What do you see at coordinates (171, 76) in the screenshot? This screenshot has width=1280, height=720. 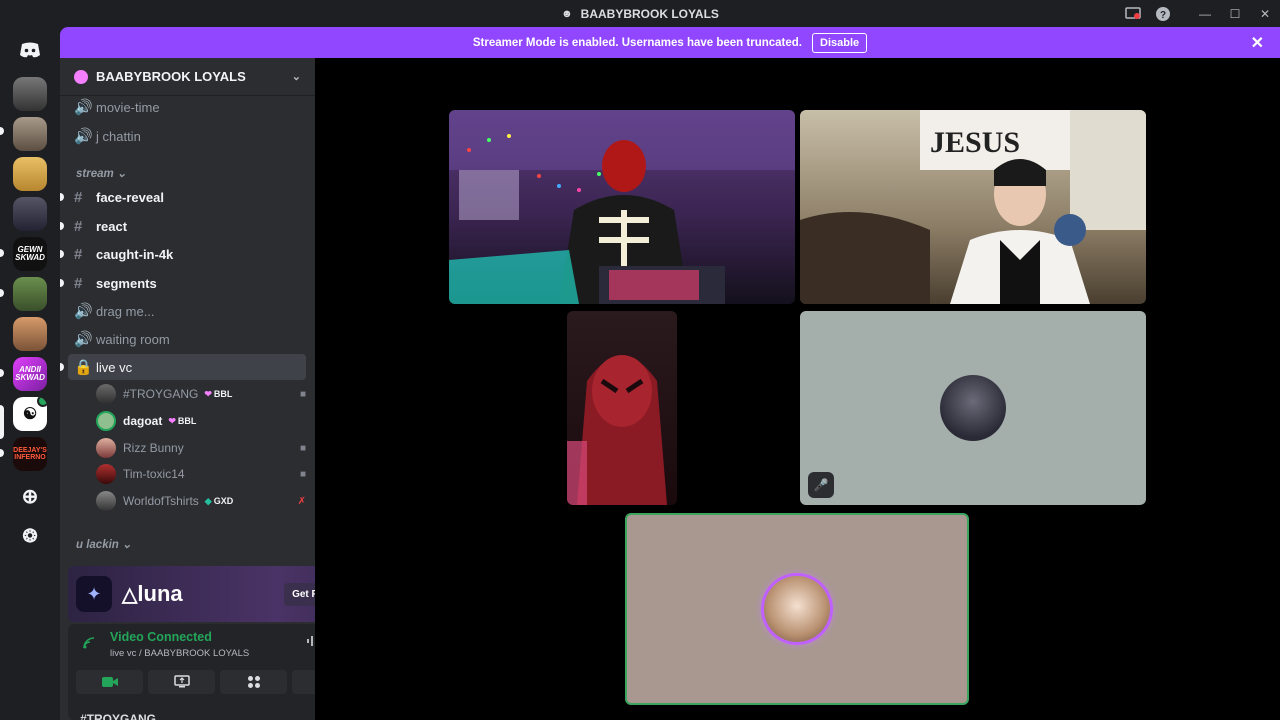 I see `server-name: BAABYBROOK LOYALS` at bounding box center [171, 76].